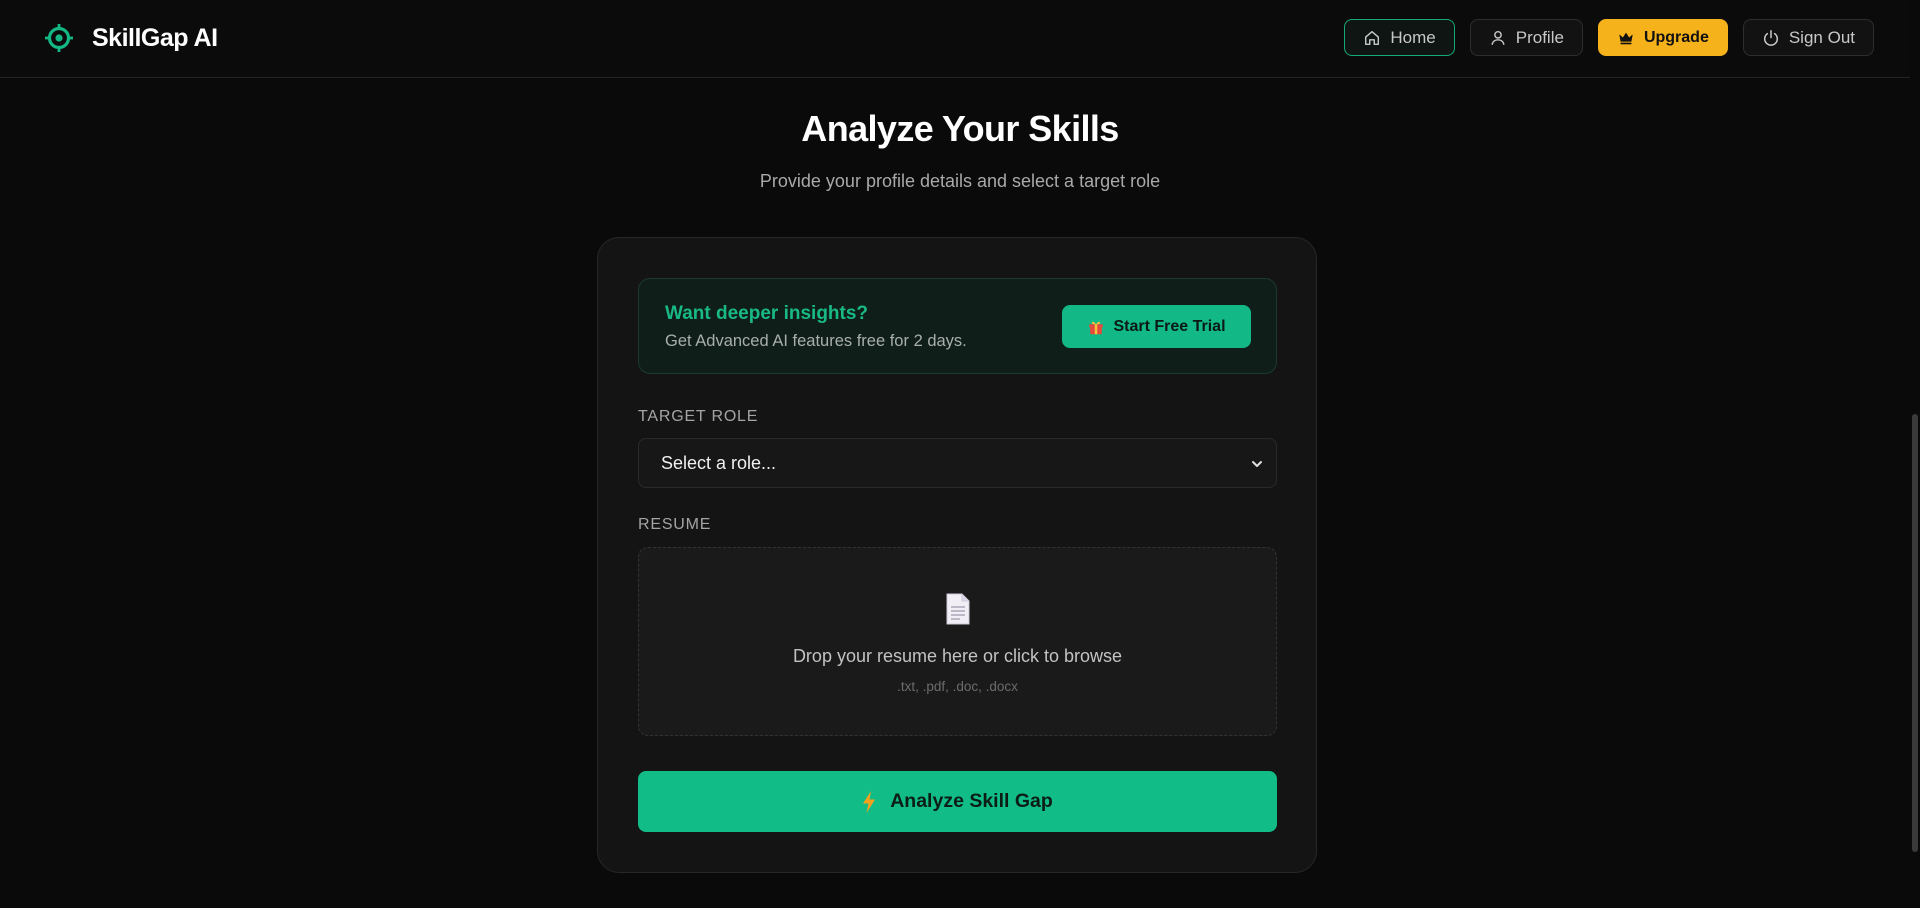  I want to click on app-name: SkillGap AI, so click(155, 37).